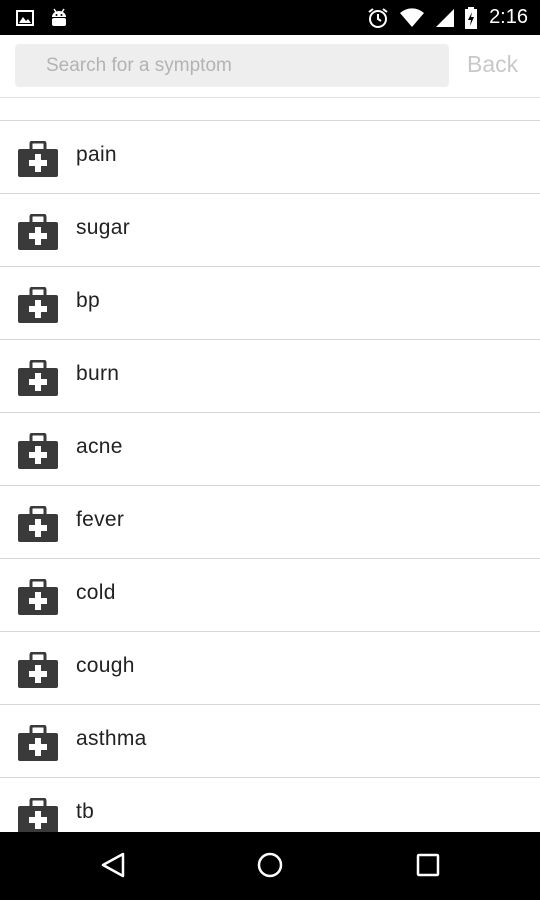 The image size is (540, 900). I want to click on list-item: asthma, so click(270, 741).